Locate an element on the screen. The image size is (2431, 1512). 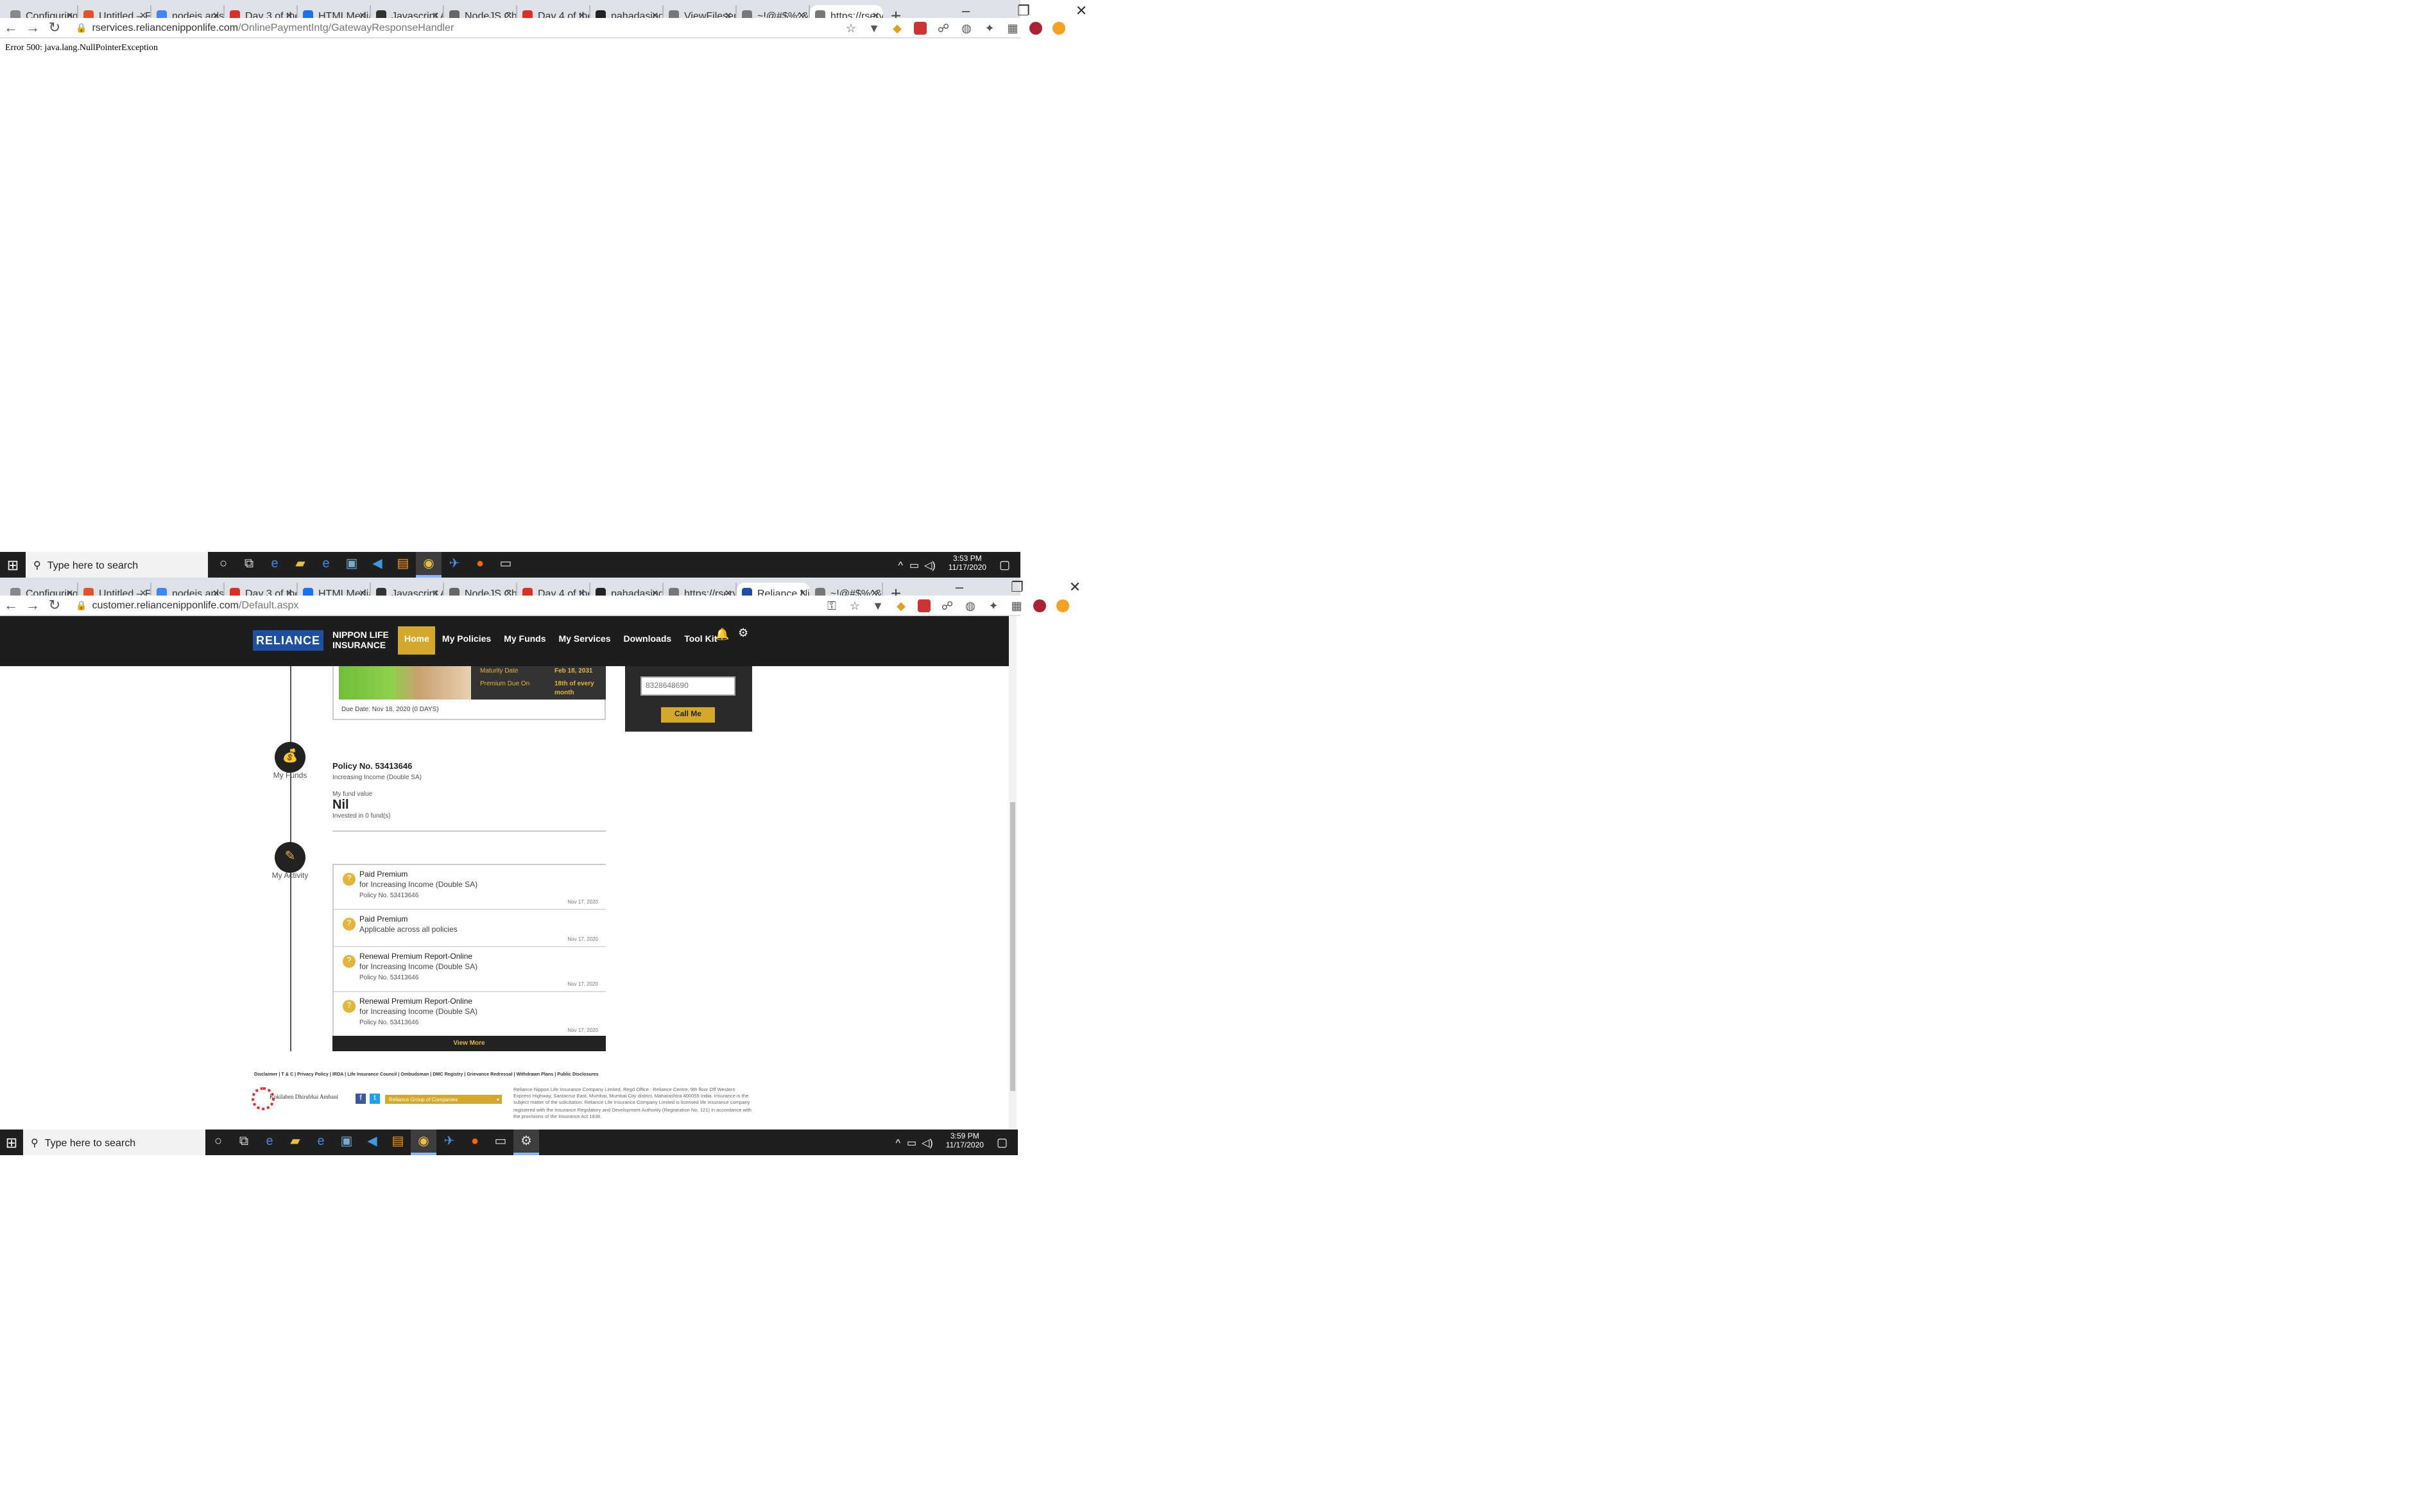
settings-app-icon: ⚙ is located at coordinates (526, 1142).